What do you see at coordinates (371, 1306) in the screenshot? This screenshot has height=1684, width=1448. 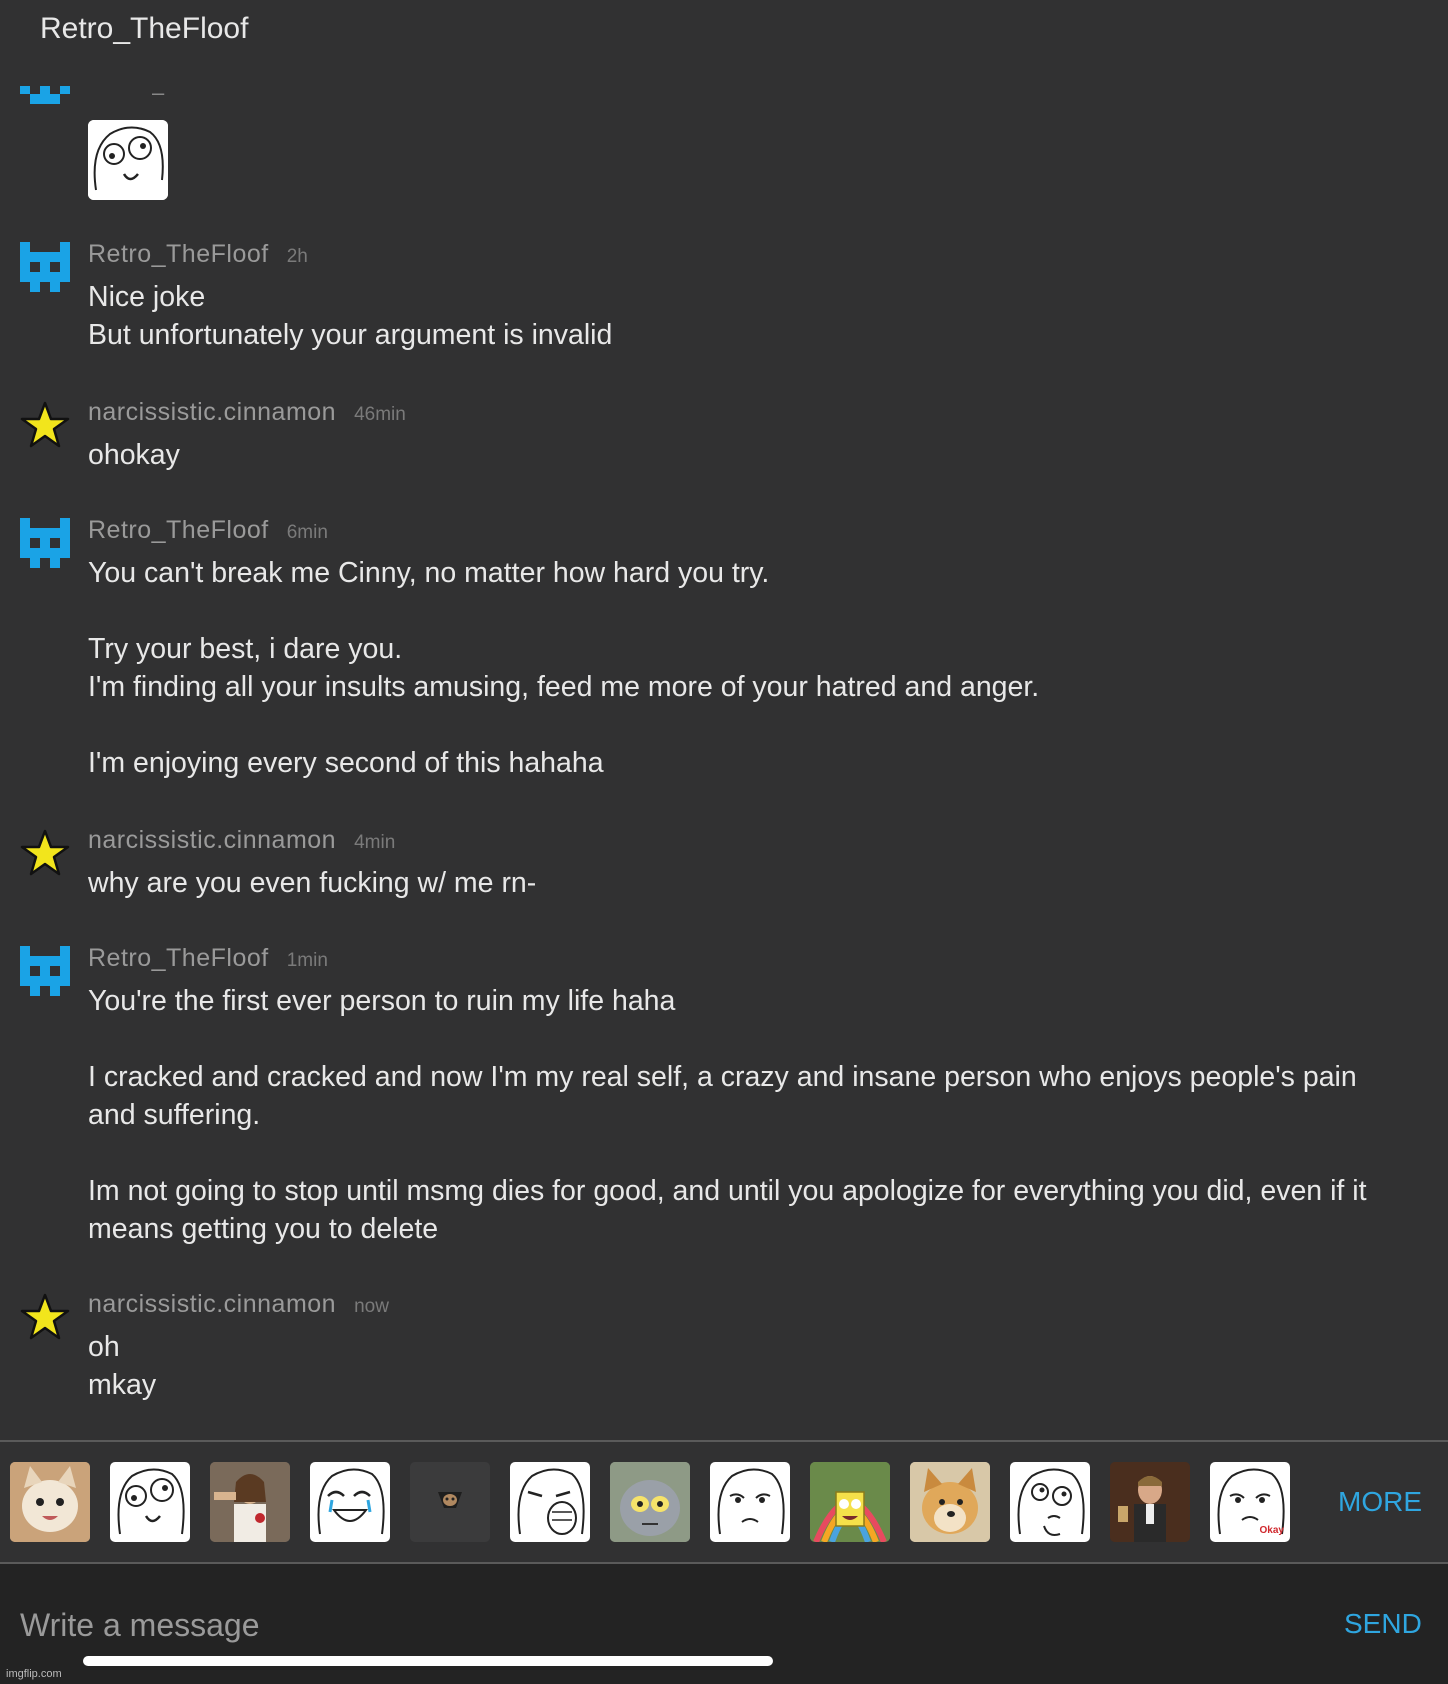 I see `message-timestamp: now` at bounding box center [371, 1306].